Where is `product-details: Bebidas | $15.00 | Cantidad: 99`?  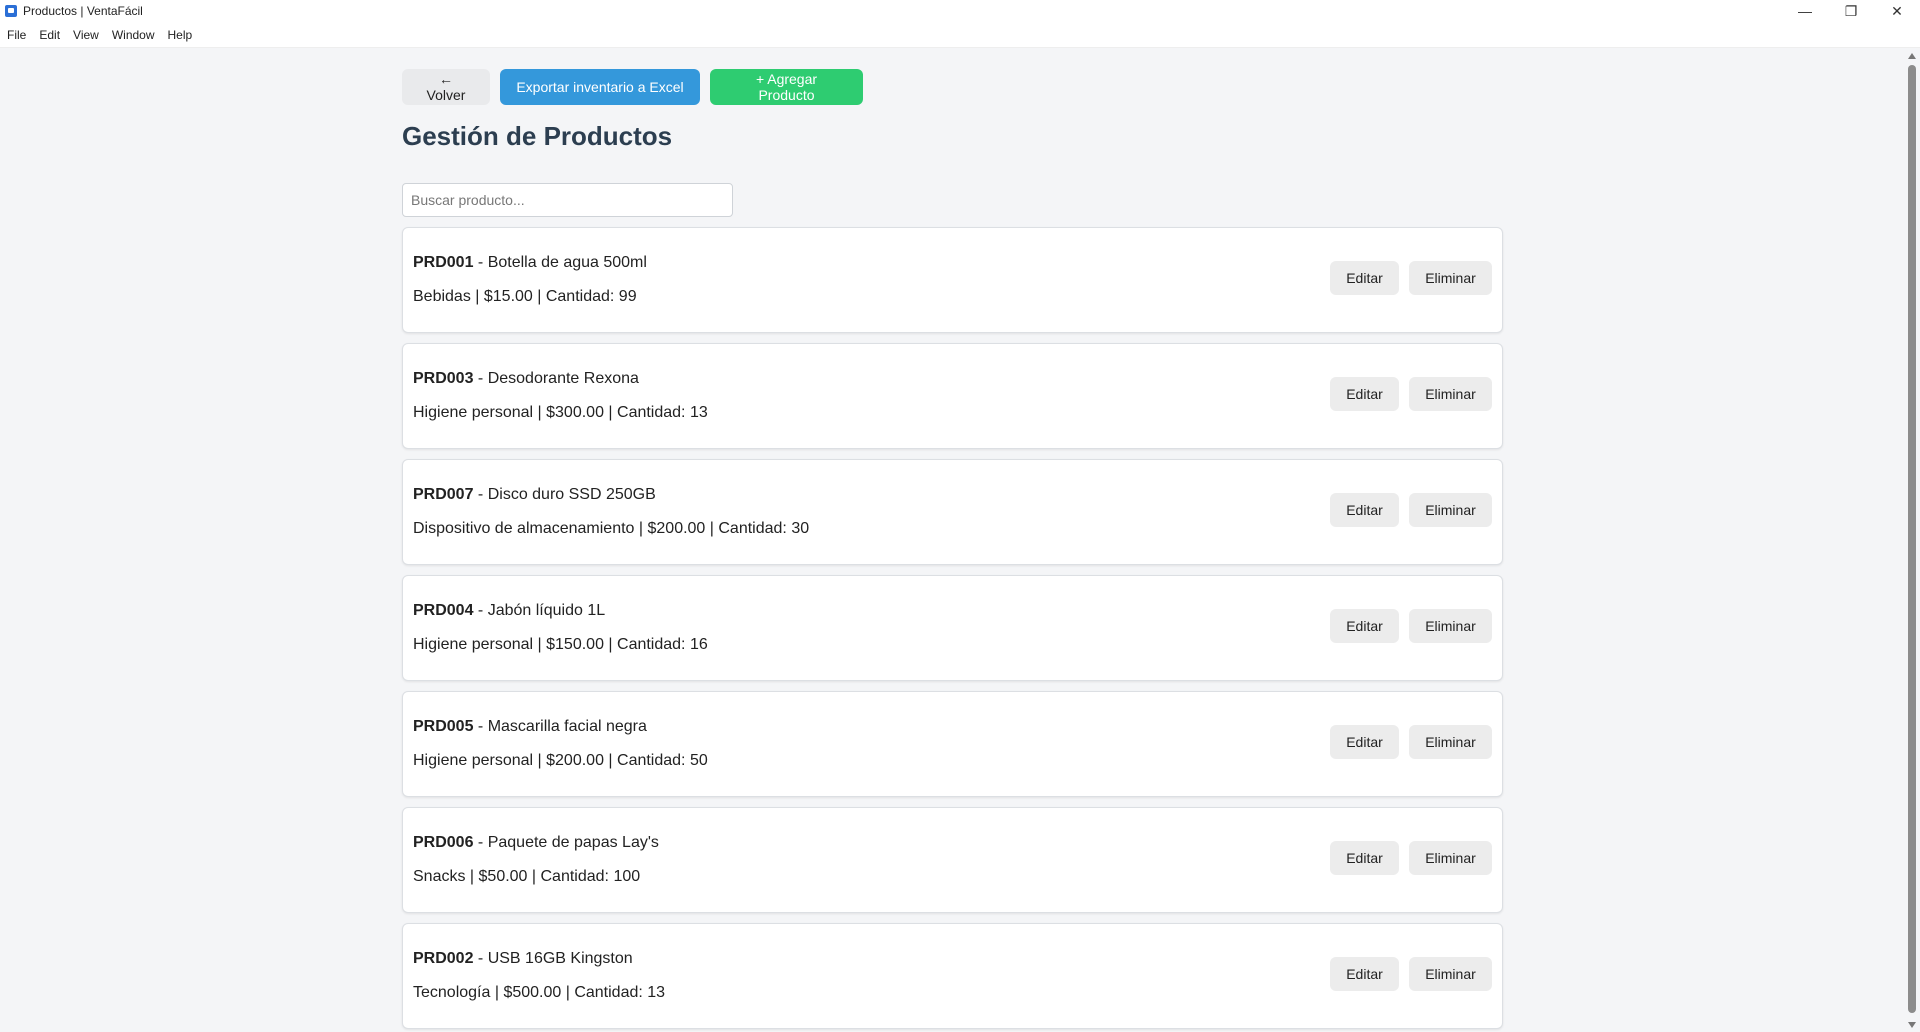 product-details: Bebidas | $15.00 | Cantidad: 99 is located at coordinates (525, 296).